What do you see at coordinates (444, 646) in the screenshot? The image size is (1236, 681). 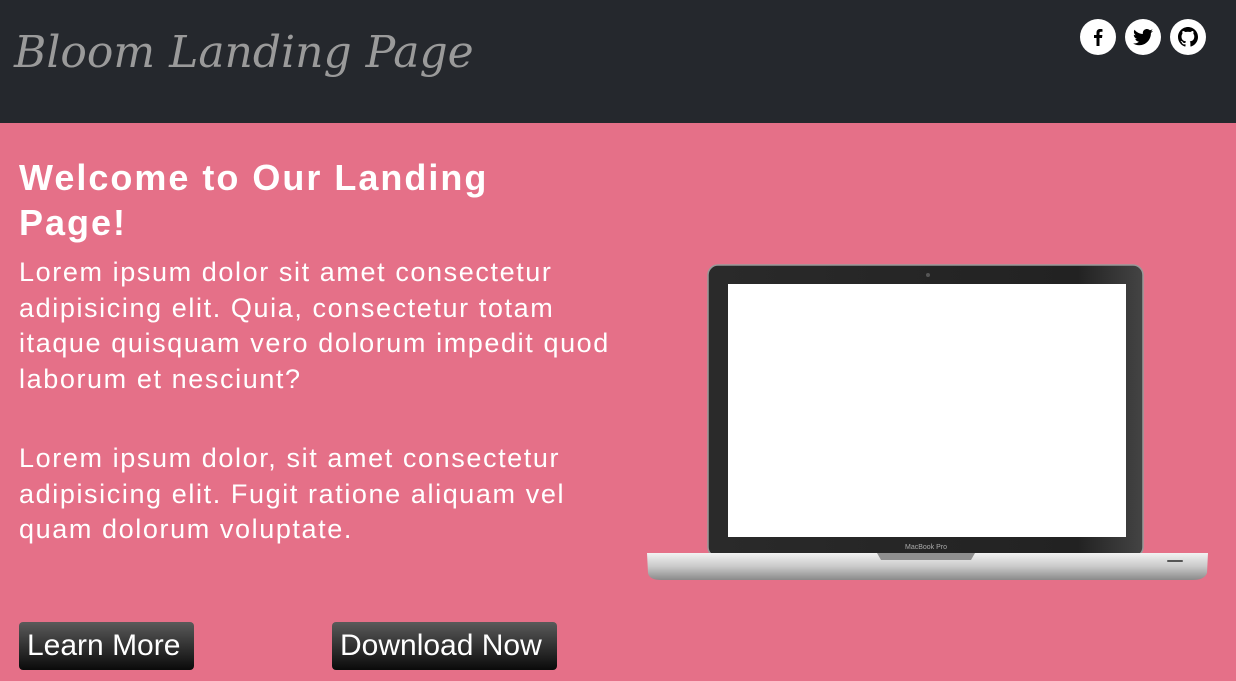 I see `download-now-button: Download Now` at bounding box center [444, 646].